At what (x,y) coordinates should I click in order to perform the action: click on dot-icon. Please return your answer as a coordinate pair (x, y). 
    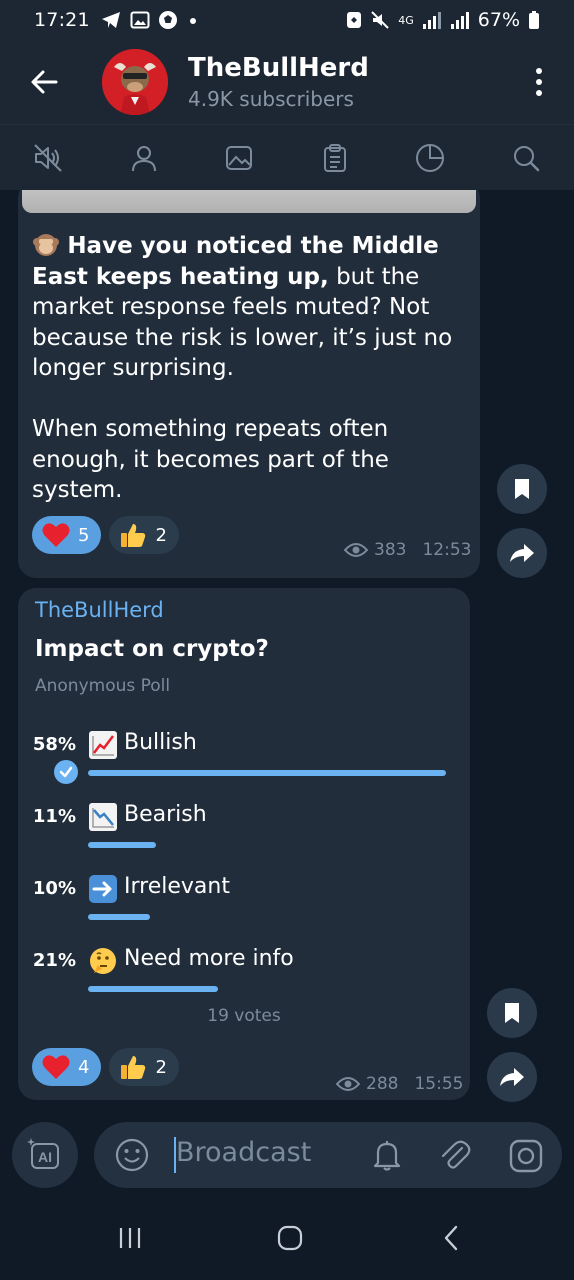
    Looking at the image, I should click on (192, 21).